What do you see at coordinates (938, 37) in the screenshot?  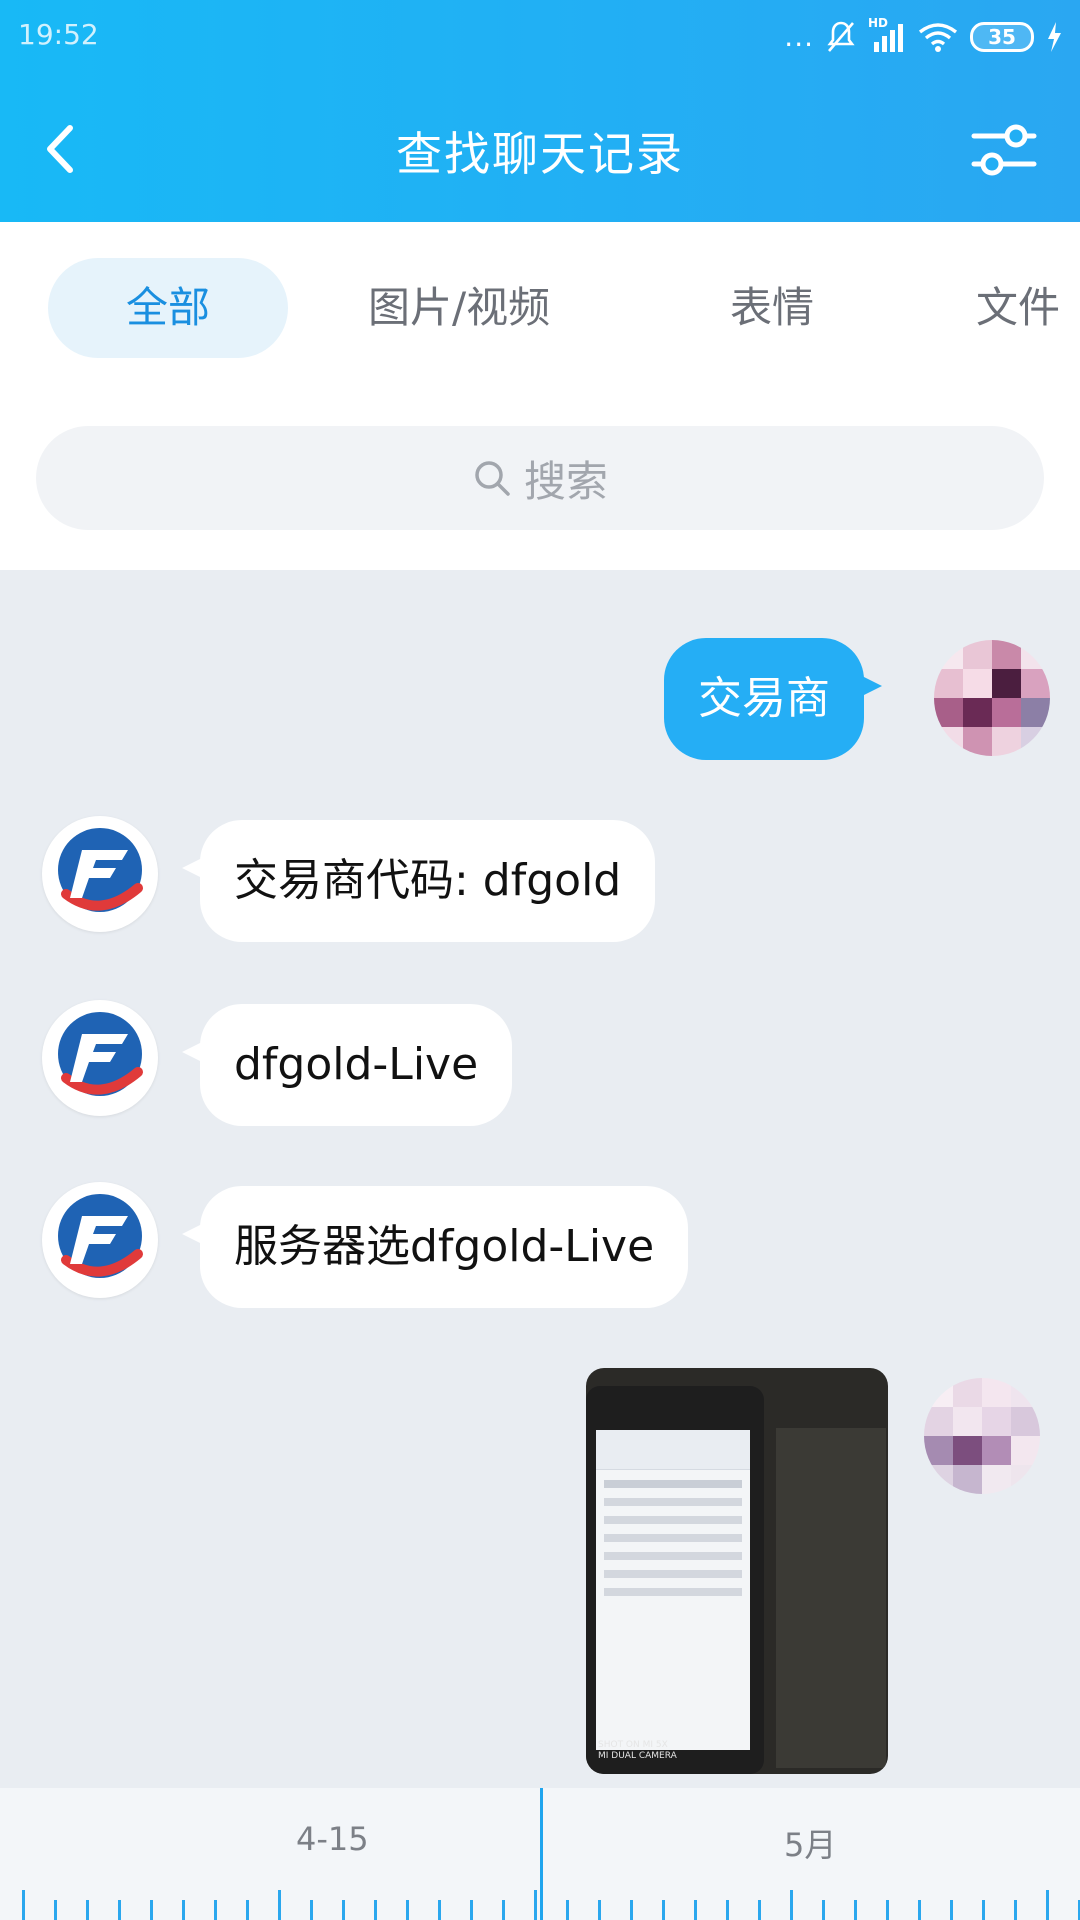 I see `wifi-icon` at bounding box center [938, 37].